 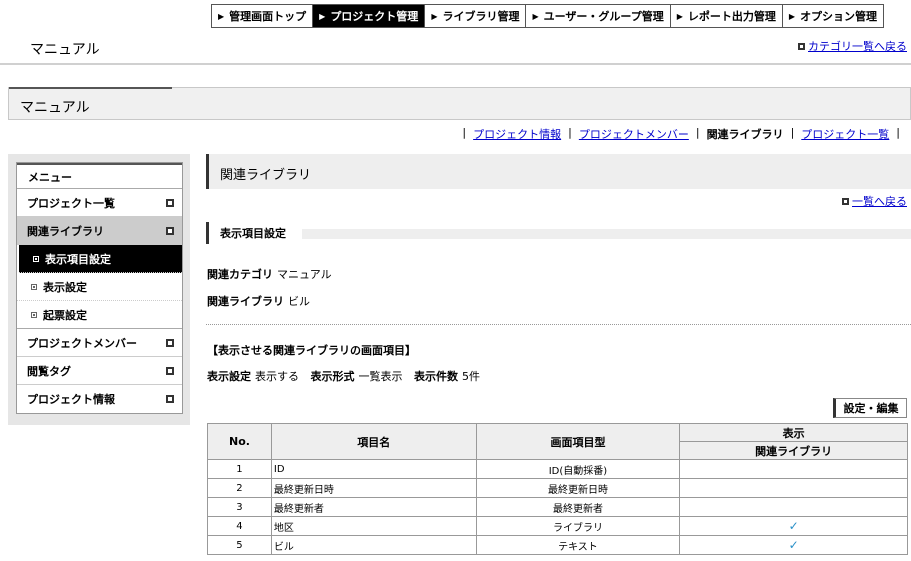 I want to click on subnav-project-list: プロジェクト一覧, so click(x=845, y=134).